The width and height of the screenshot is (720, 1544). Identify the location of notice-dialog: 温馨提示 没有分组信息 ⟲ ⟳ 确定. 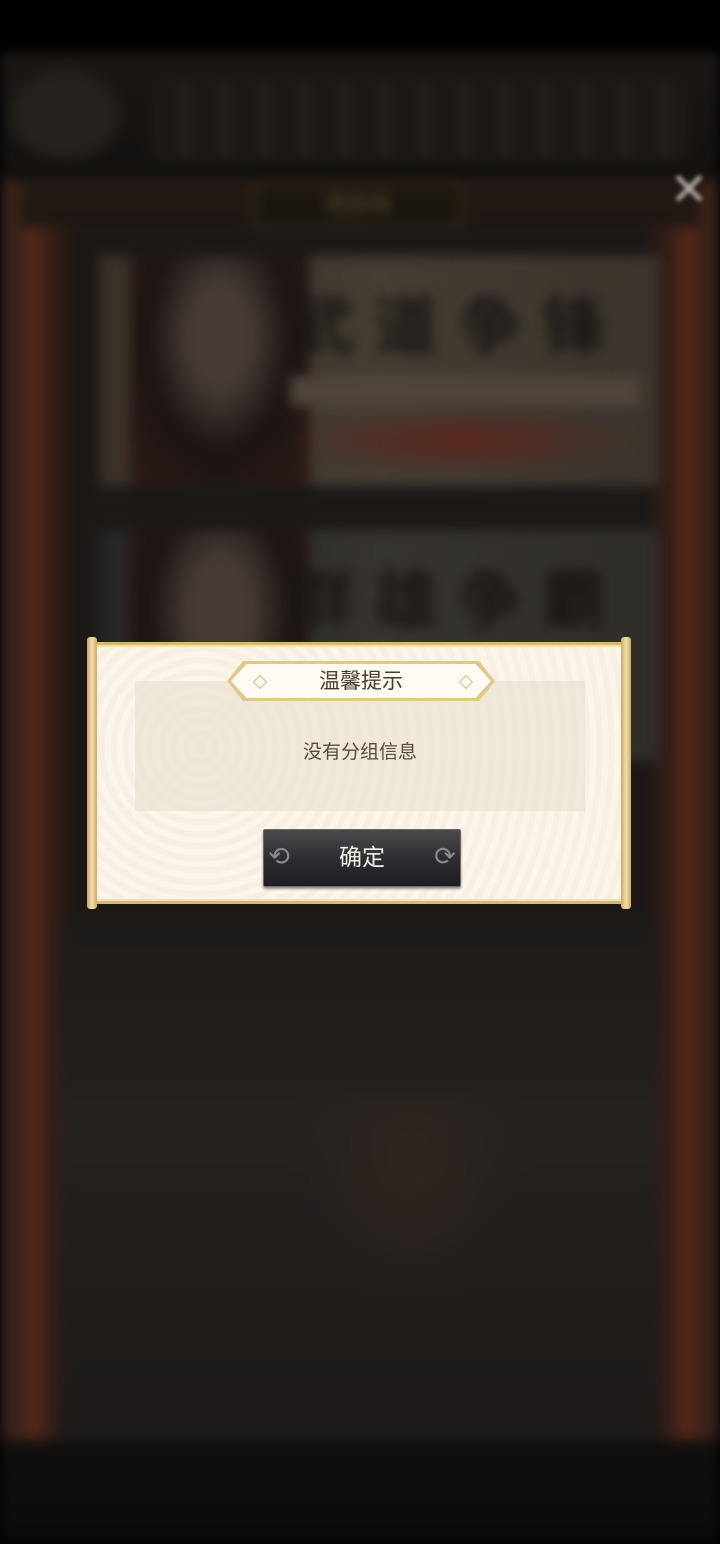
(359, 773).